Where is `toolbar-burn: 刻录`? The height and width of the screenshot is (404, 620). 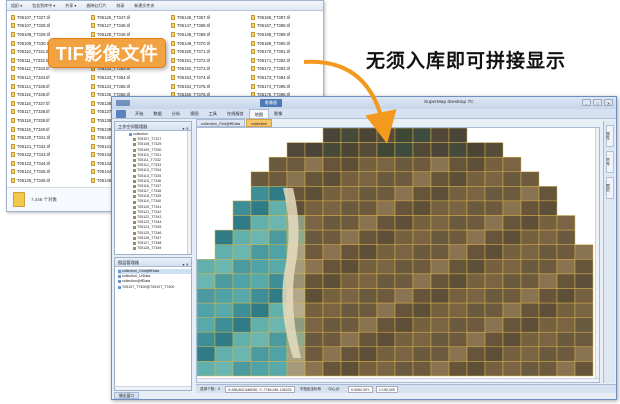
toolbar-burn: 刻录 is located at coordinates (120, 6).